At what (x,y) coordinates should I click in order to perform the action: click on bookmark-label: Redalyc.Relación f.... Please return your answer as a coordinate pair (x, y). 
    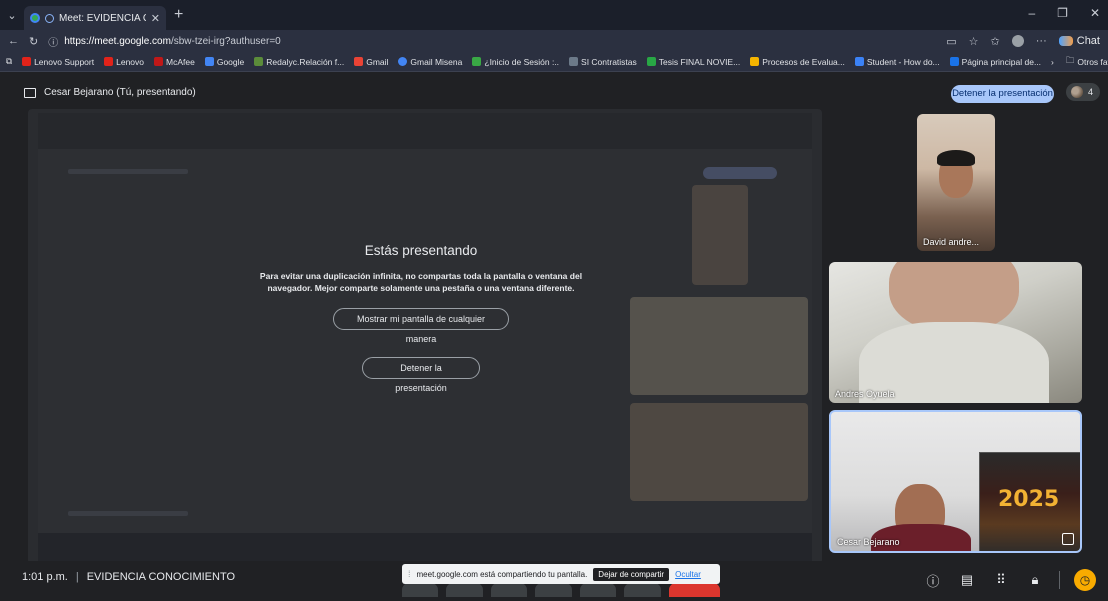
    Looking at the image, I should click on (305, 61).